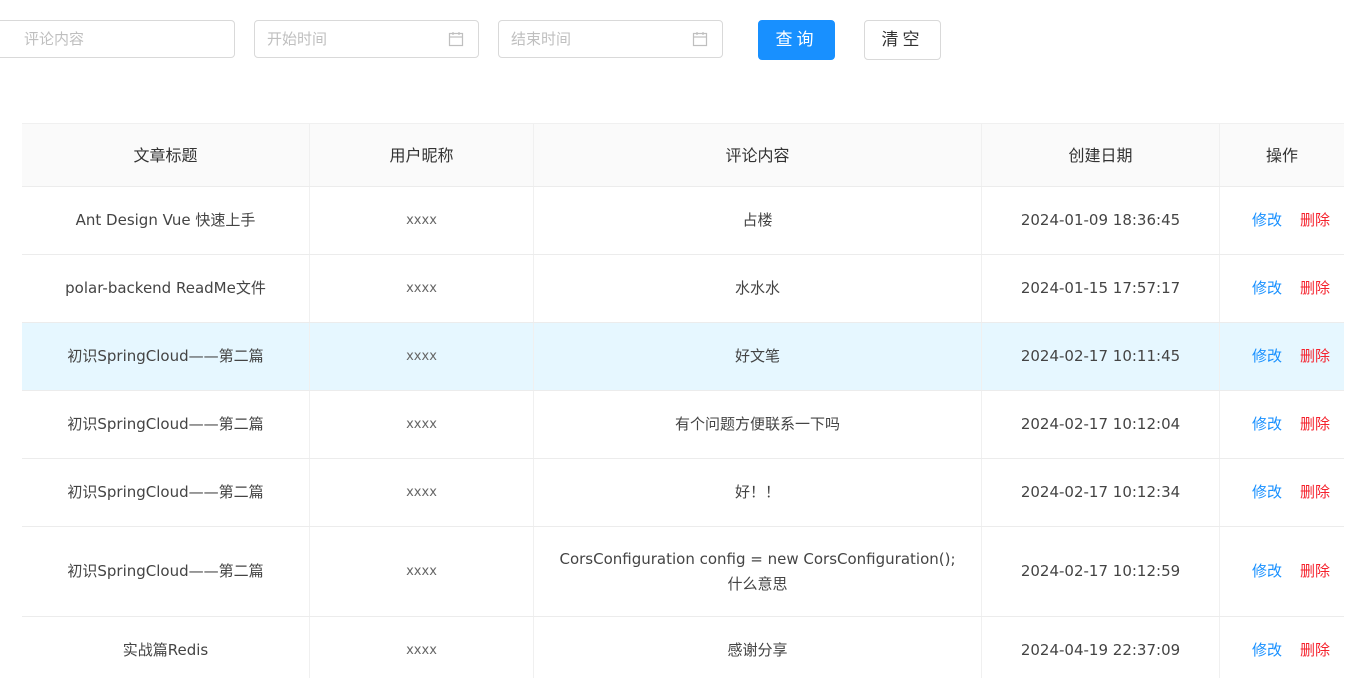 The height and width of the screenshot is (678, 1364). I want to click on search-bar: 查询 清空, so click(682, 40).